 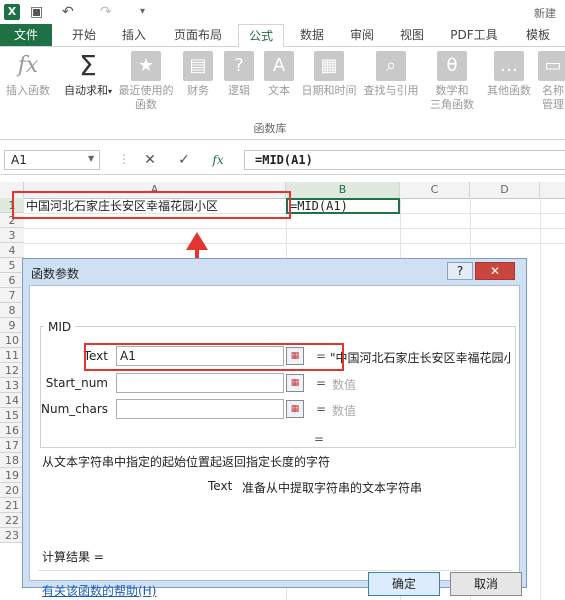 What do you see at coordinates (12, 385) in the screenshot?
I see `row-header: 13` at bounding box center [12, 385].